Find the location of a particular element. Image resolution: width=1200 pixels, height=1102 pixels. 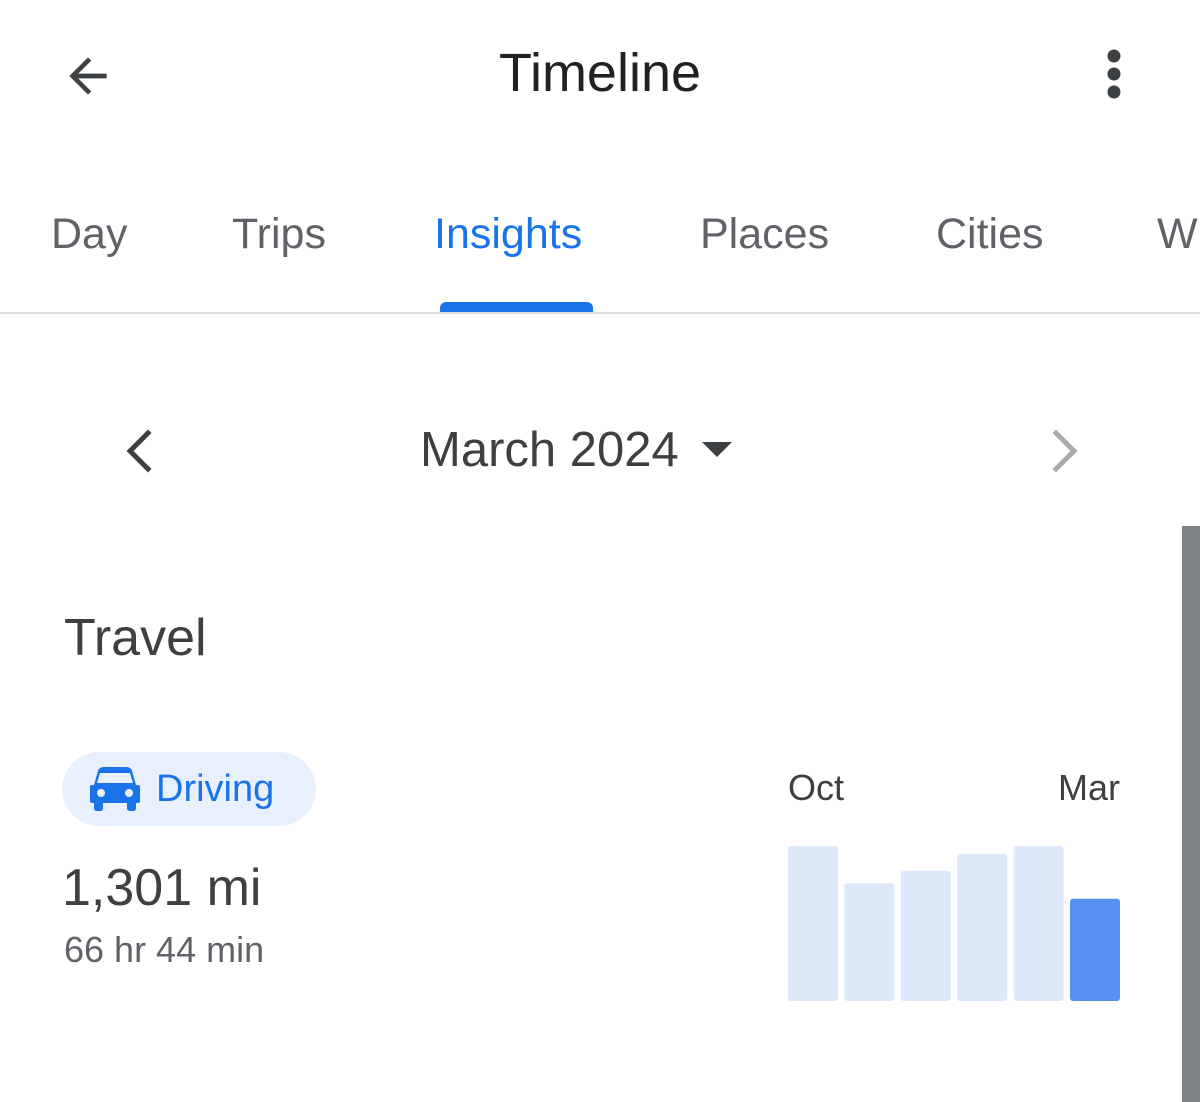

driving-chip: Driving is located at coordinates (189, 789).